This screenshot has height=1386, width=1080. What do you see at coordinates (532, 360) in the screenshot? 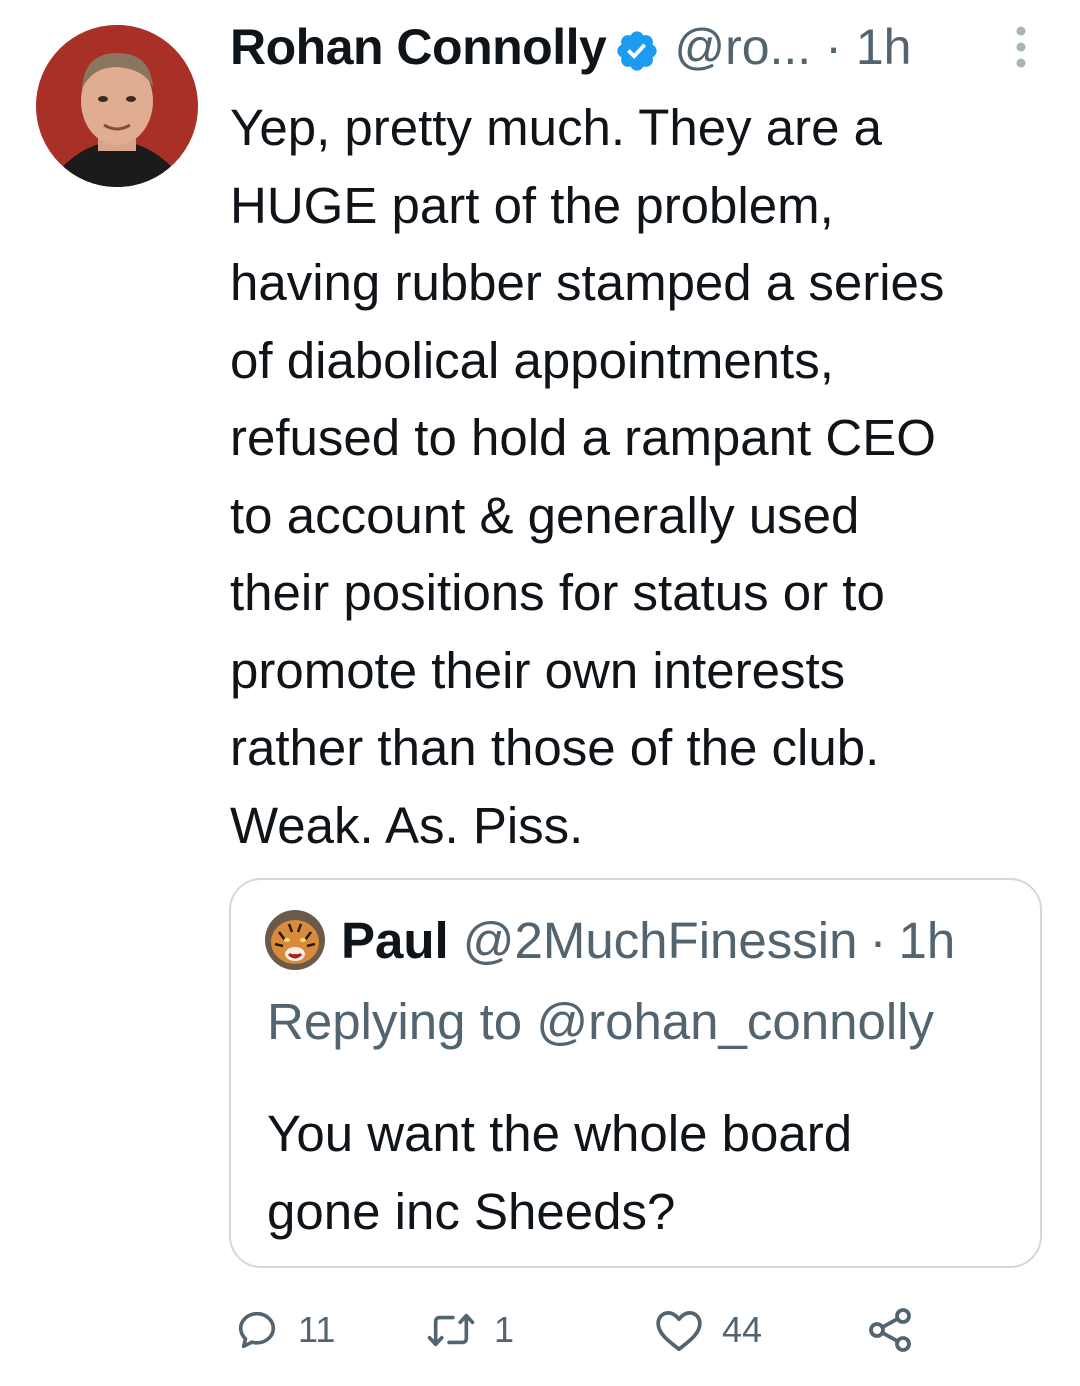
I see `tweet-text-line: of diabolical appointments,` at bounding box center [532, 360].